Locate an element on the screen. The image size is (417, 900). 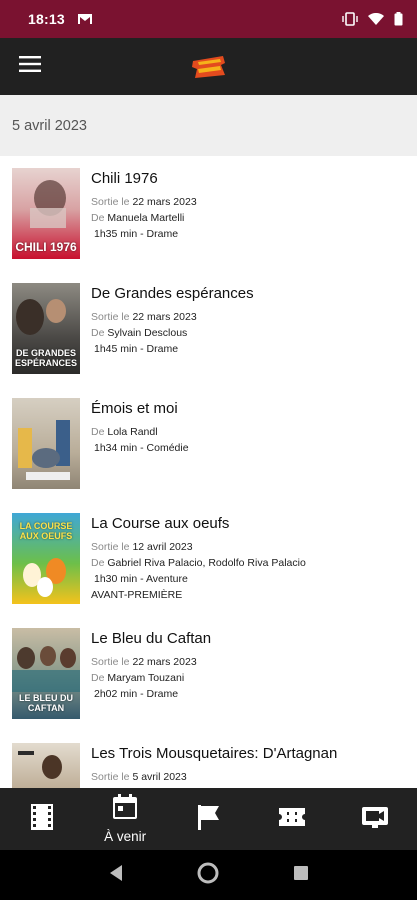
director-name: Lola Randl is located at coordinates (132, 432).